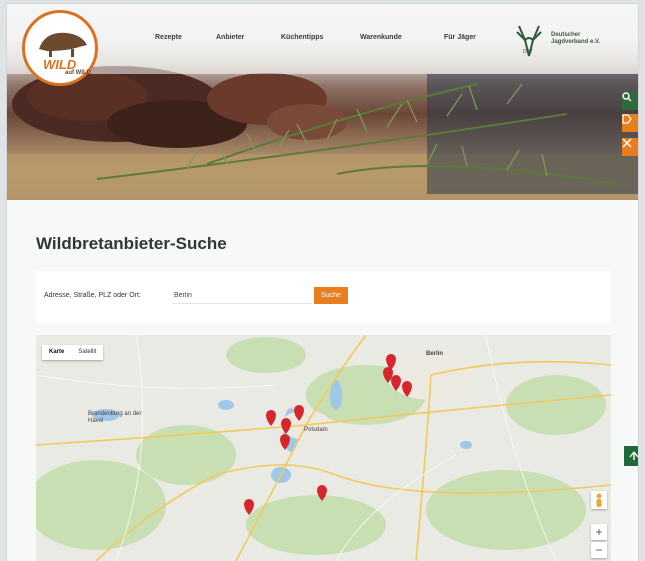 The width and height of the screenshot is (645, 561). What do you see at coordinates (302, 37) in the screenshot?
I see `nav-item-kuechentipps: Küchentipps` at bounding box center [302, 37].